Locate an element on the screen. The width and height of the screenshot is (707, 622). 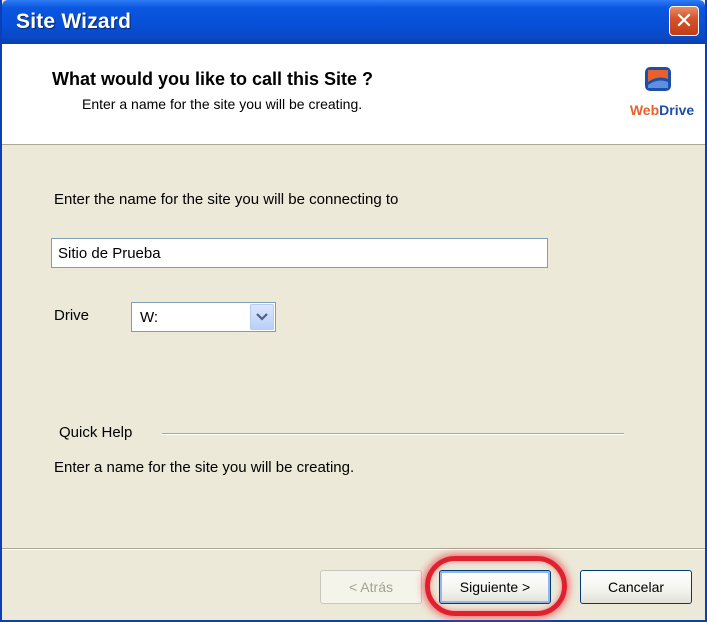
title-bar: Site Wizard ✕ is located at coordinates (353, 22).